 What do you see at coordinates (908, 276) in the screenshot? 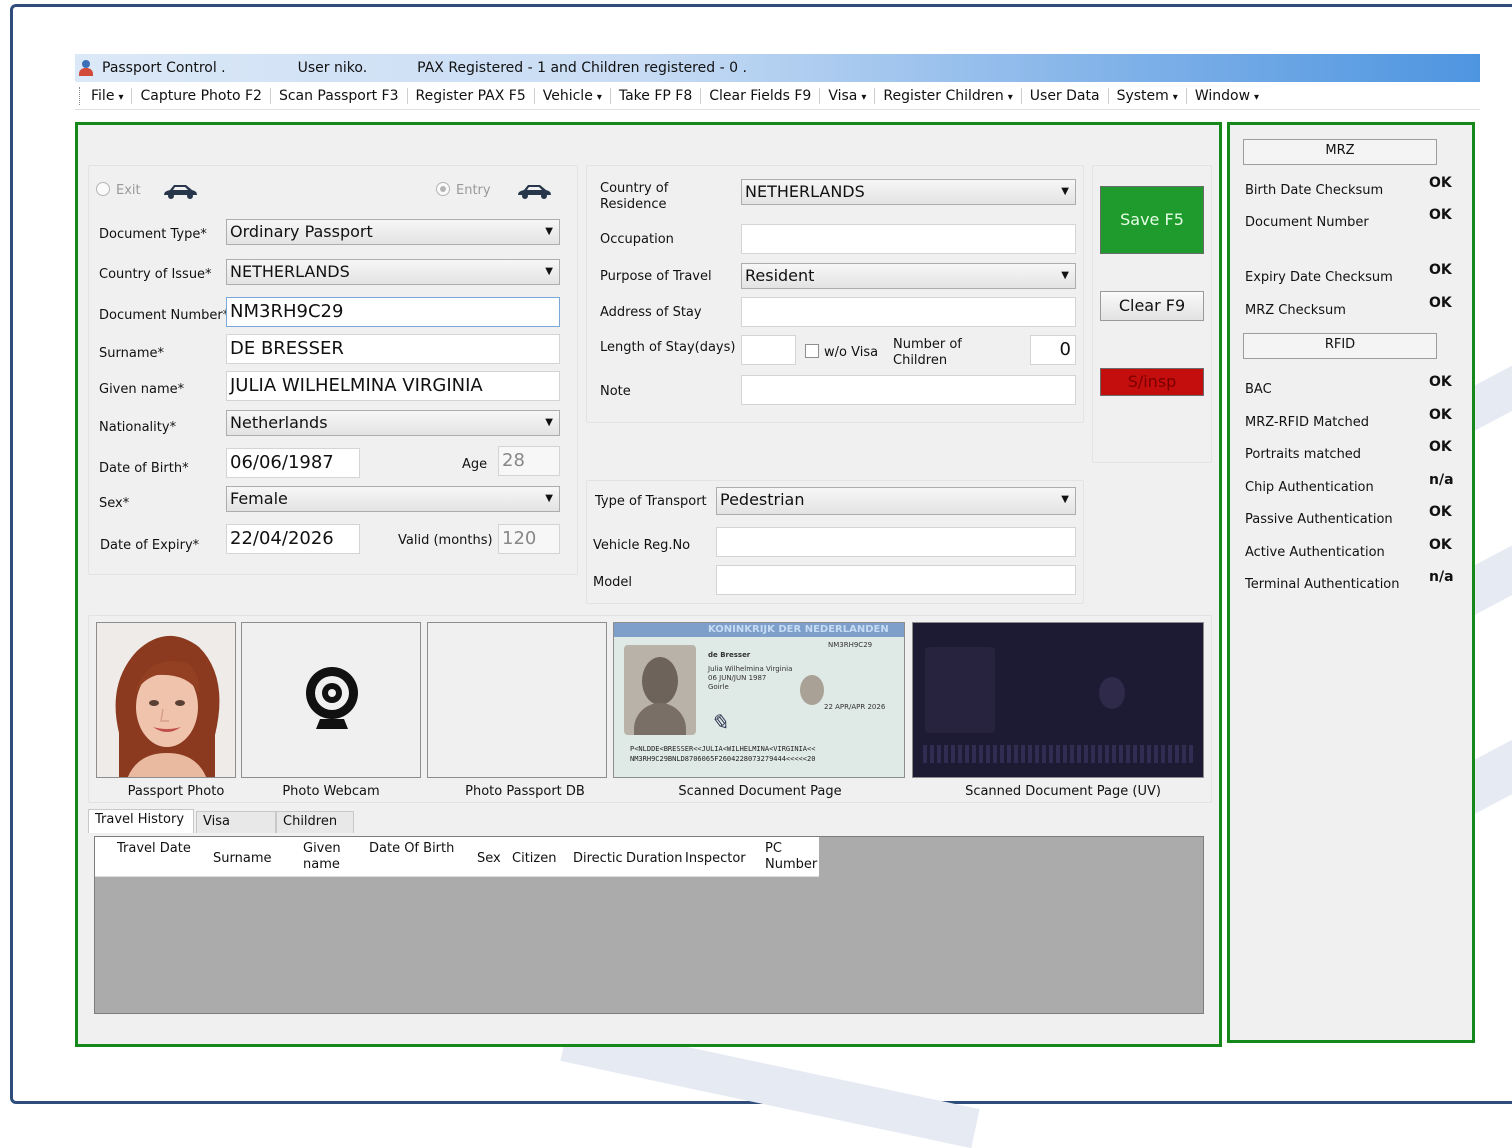
I see `purpose-of-travel-select: Resident ▼` at bounding box center [908, 276].